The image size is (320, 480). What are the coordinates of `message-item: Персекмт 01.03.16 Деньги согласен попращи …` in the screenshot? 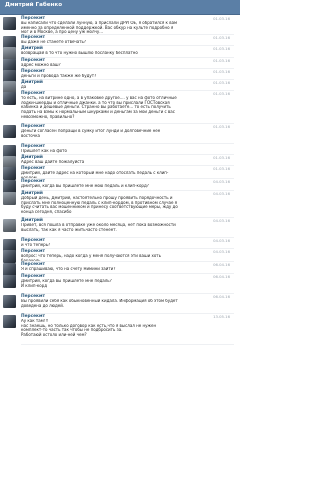 It's located at (120, 134).